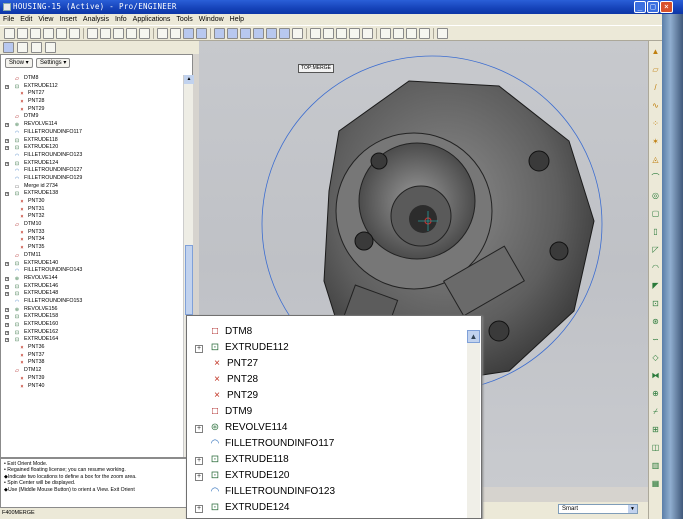 The width and height of the screenshot is (683, 519). I want to click on tree-item: ▱ DTM9, so click(93, 117).